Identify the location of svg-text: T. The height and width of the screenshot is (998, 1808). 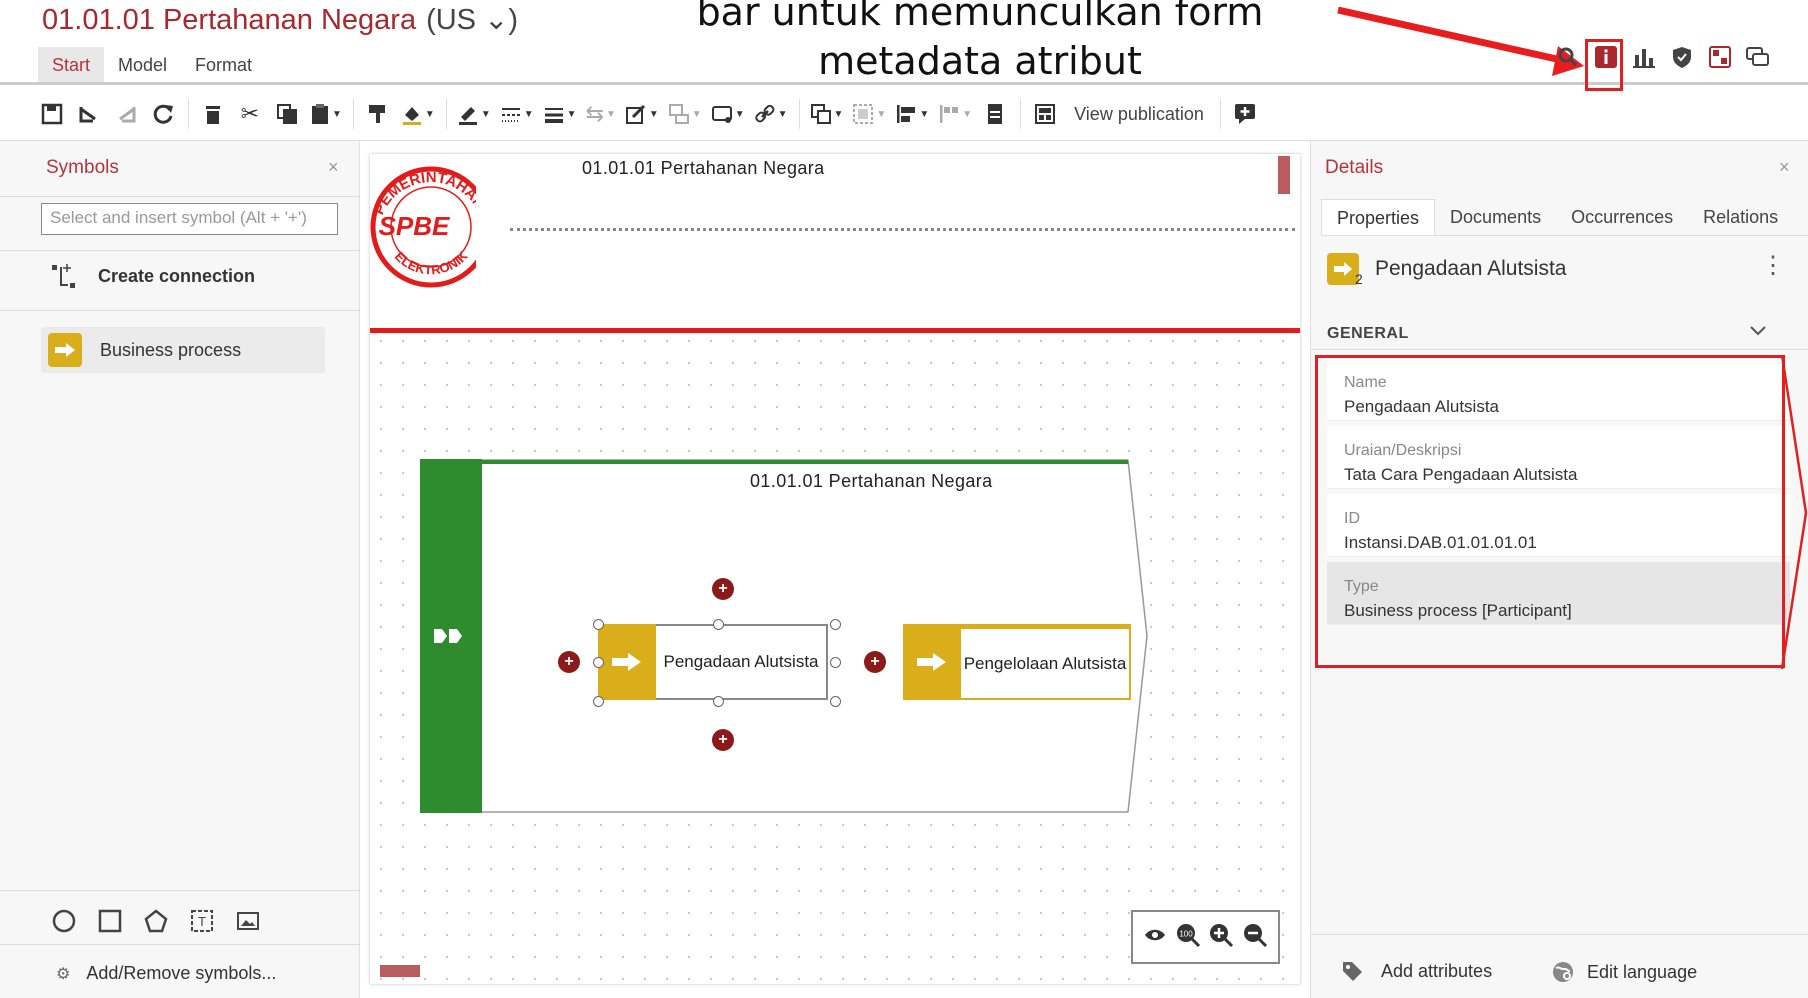
(202, 921).